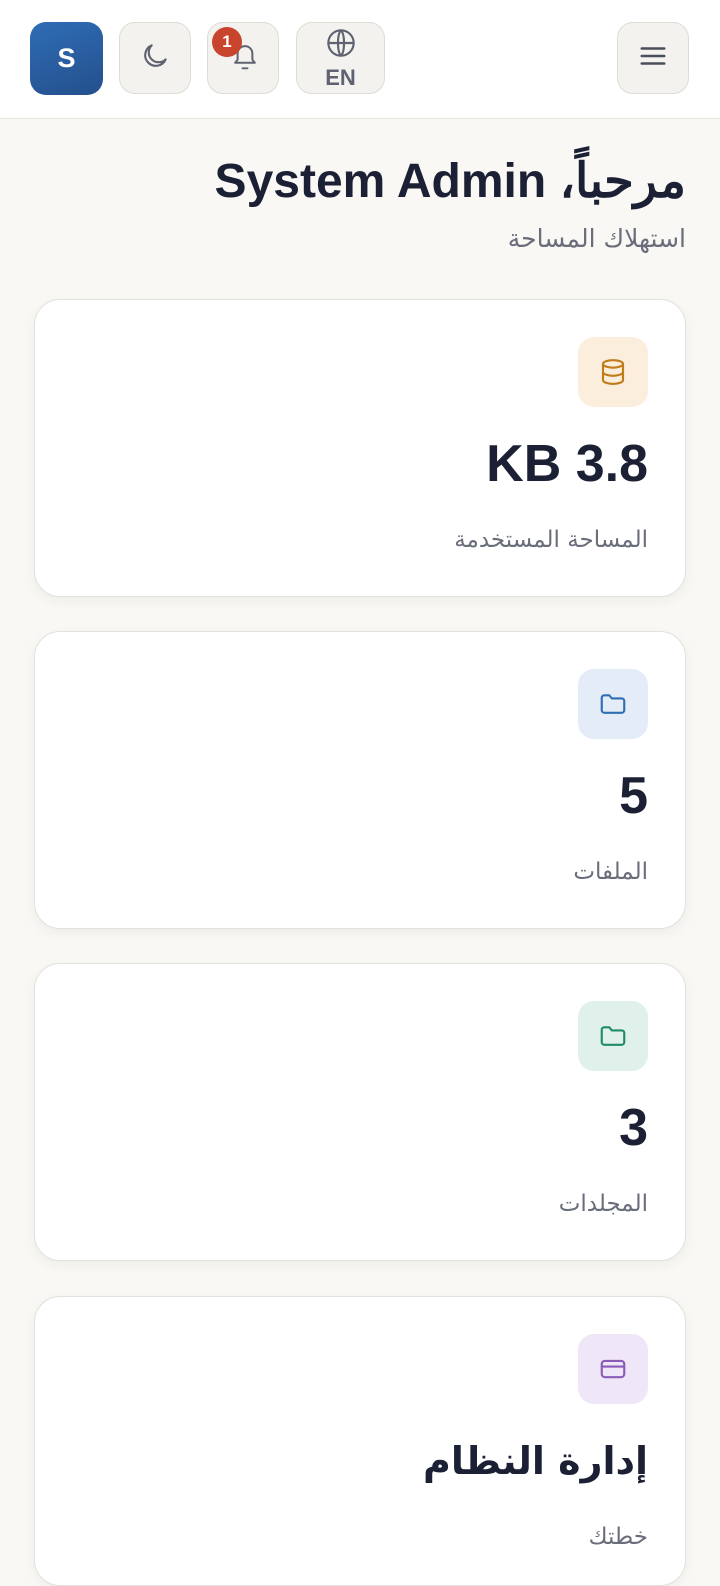 This screenshot has width=720, height=1586. Describe the element at coordinates (618, 1537) in the screenshot. I see `plan-label: خطتك` at that location.